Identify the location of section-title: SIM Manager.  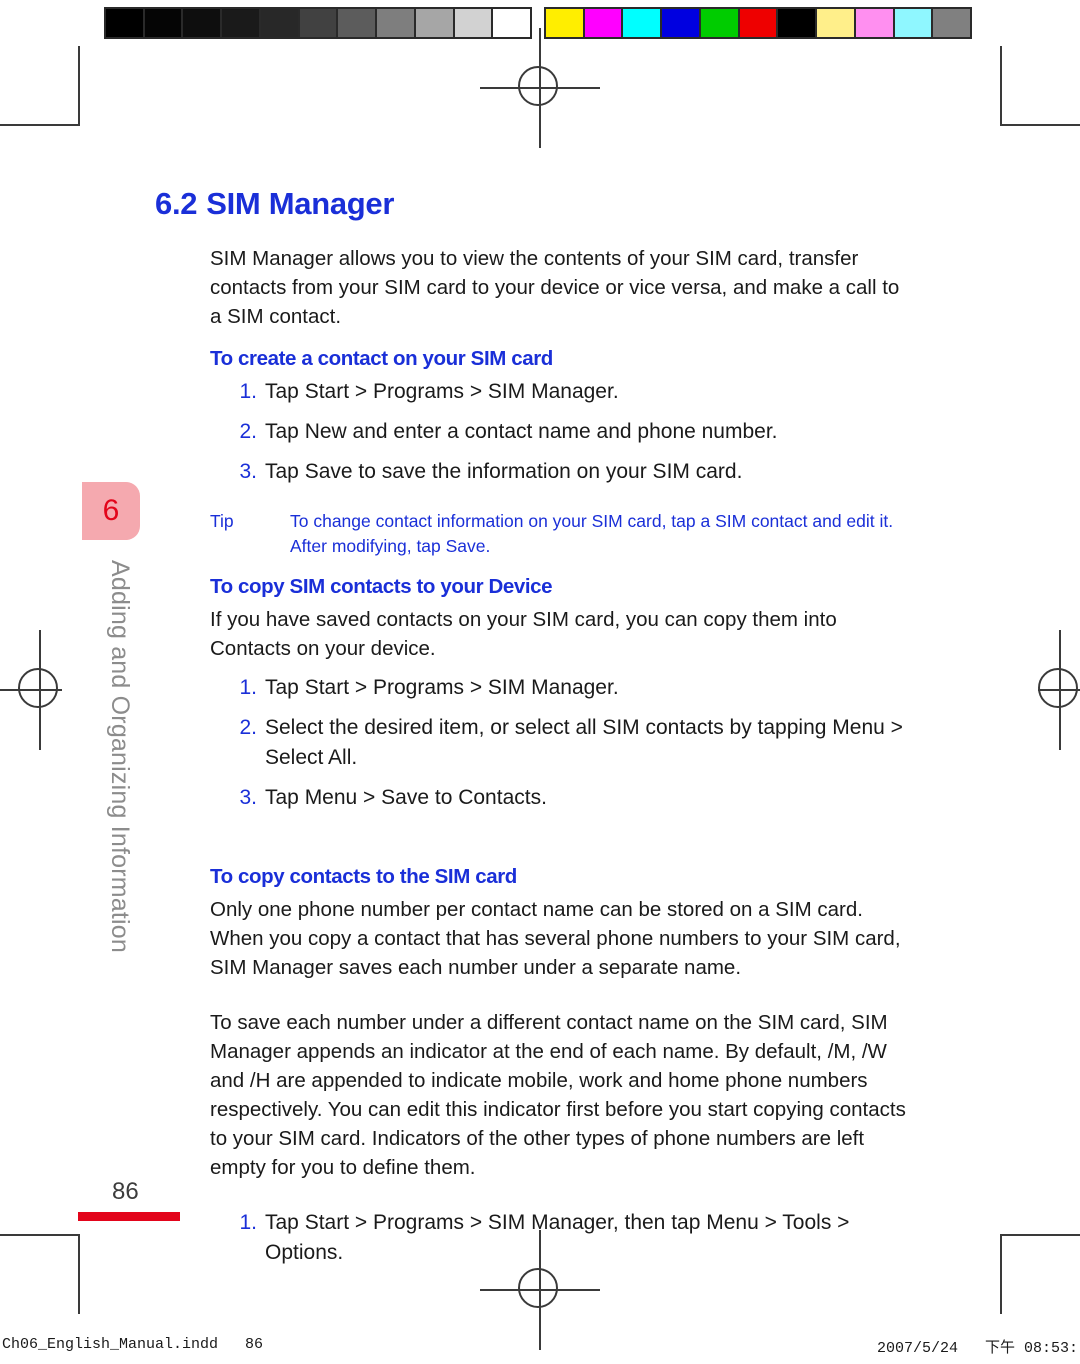
(300, 203).